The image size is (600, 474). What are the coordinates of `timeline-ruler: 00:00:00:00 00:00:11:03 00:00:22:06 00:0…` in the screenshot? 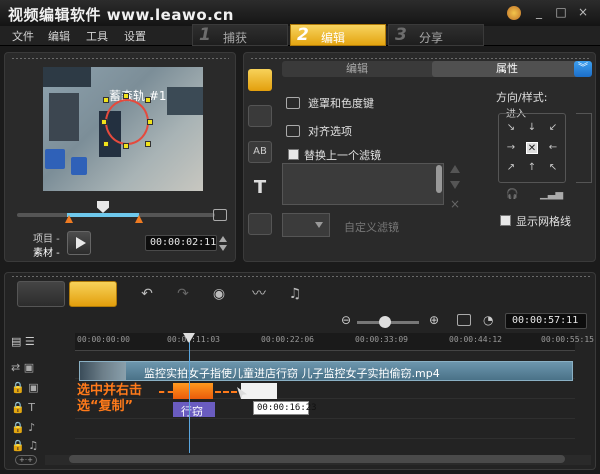 It's located at (334, 342).